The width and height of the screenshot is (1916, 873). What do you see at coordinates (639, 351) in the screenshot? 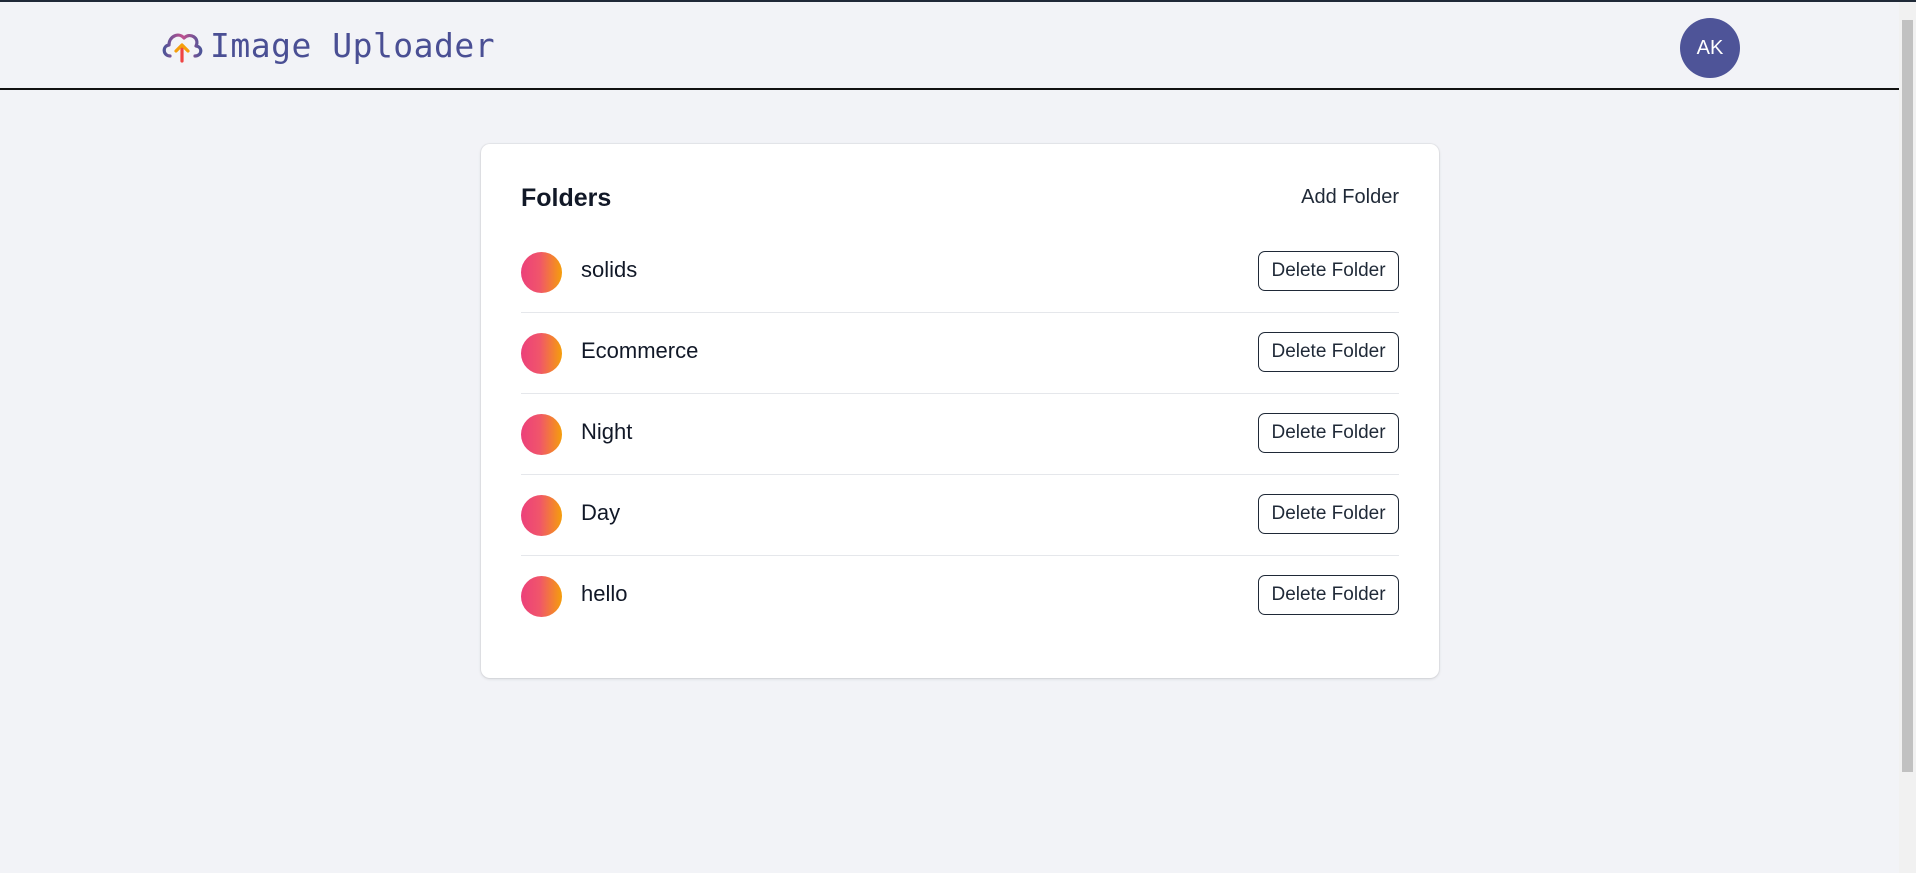
I see `folder-name: Ecommerce` at bounding box center [639, 351].